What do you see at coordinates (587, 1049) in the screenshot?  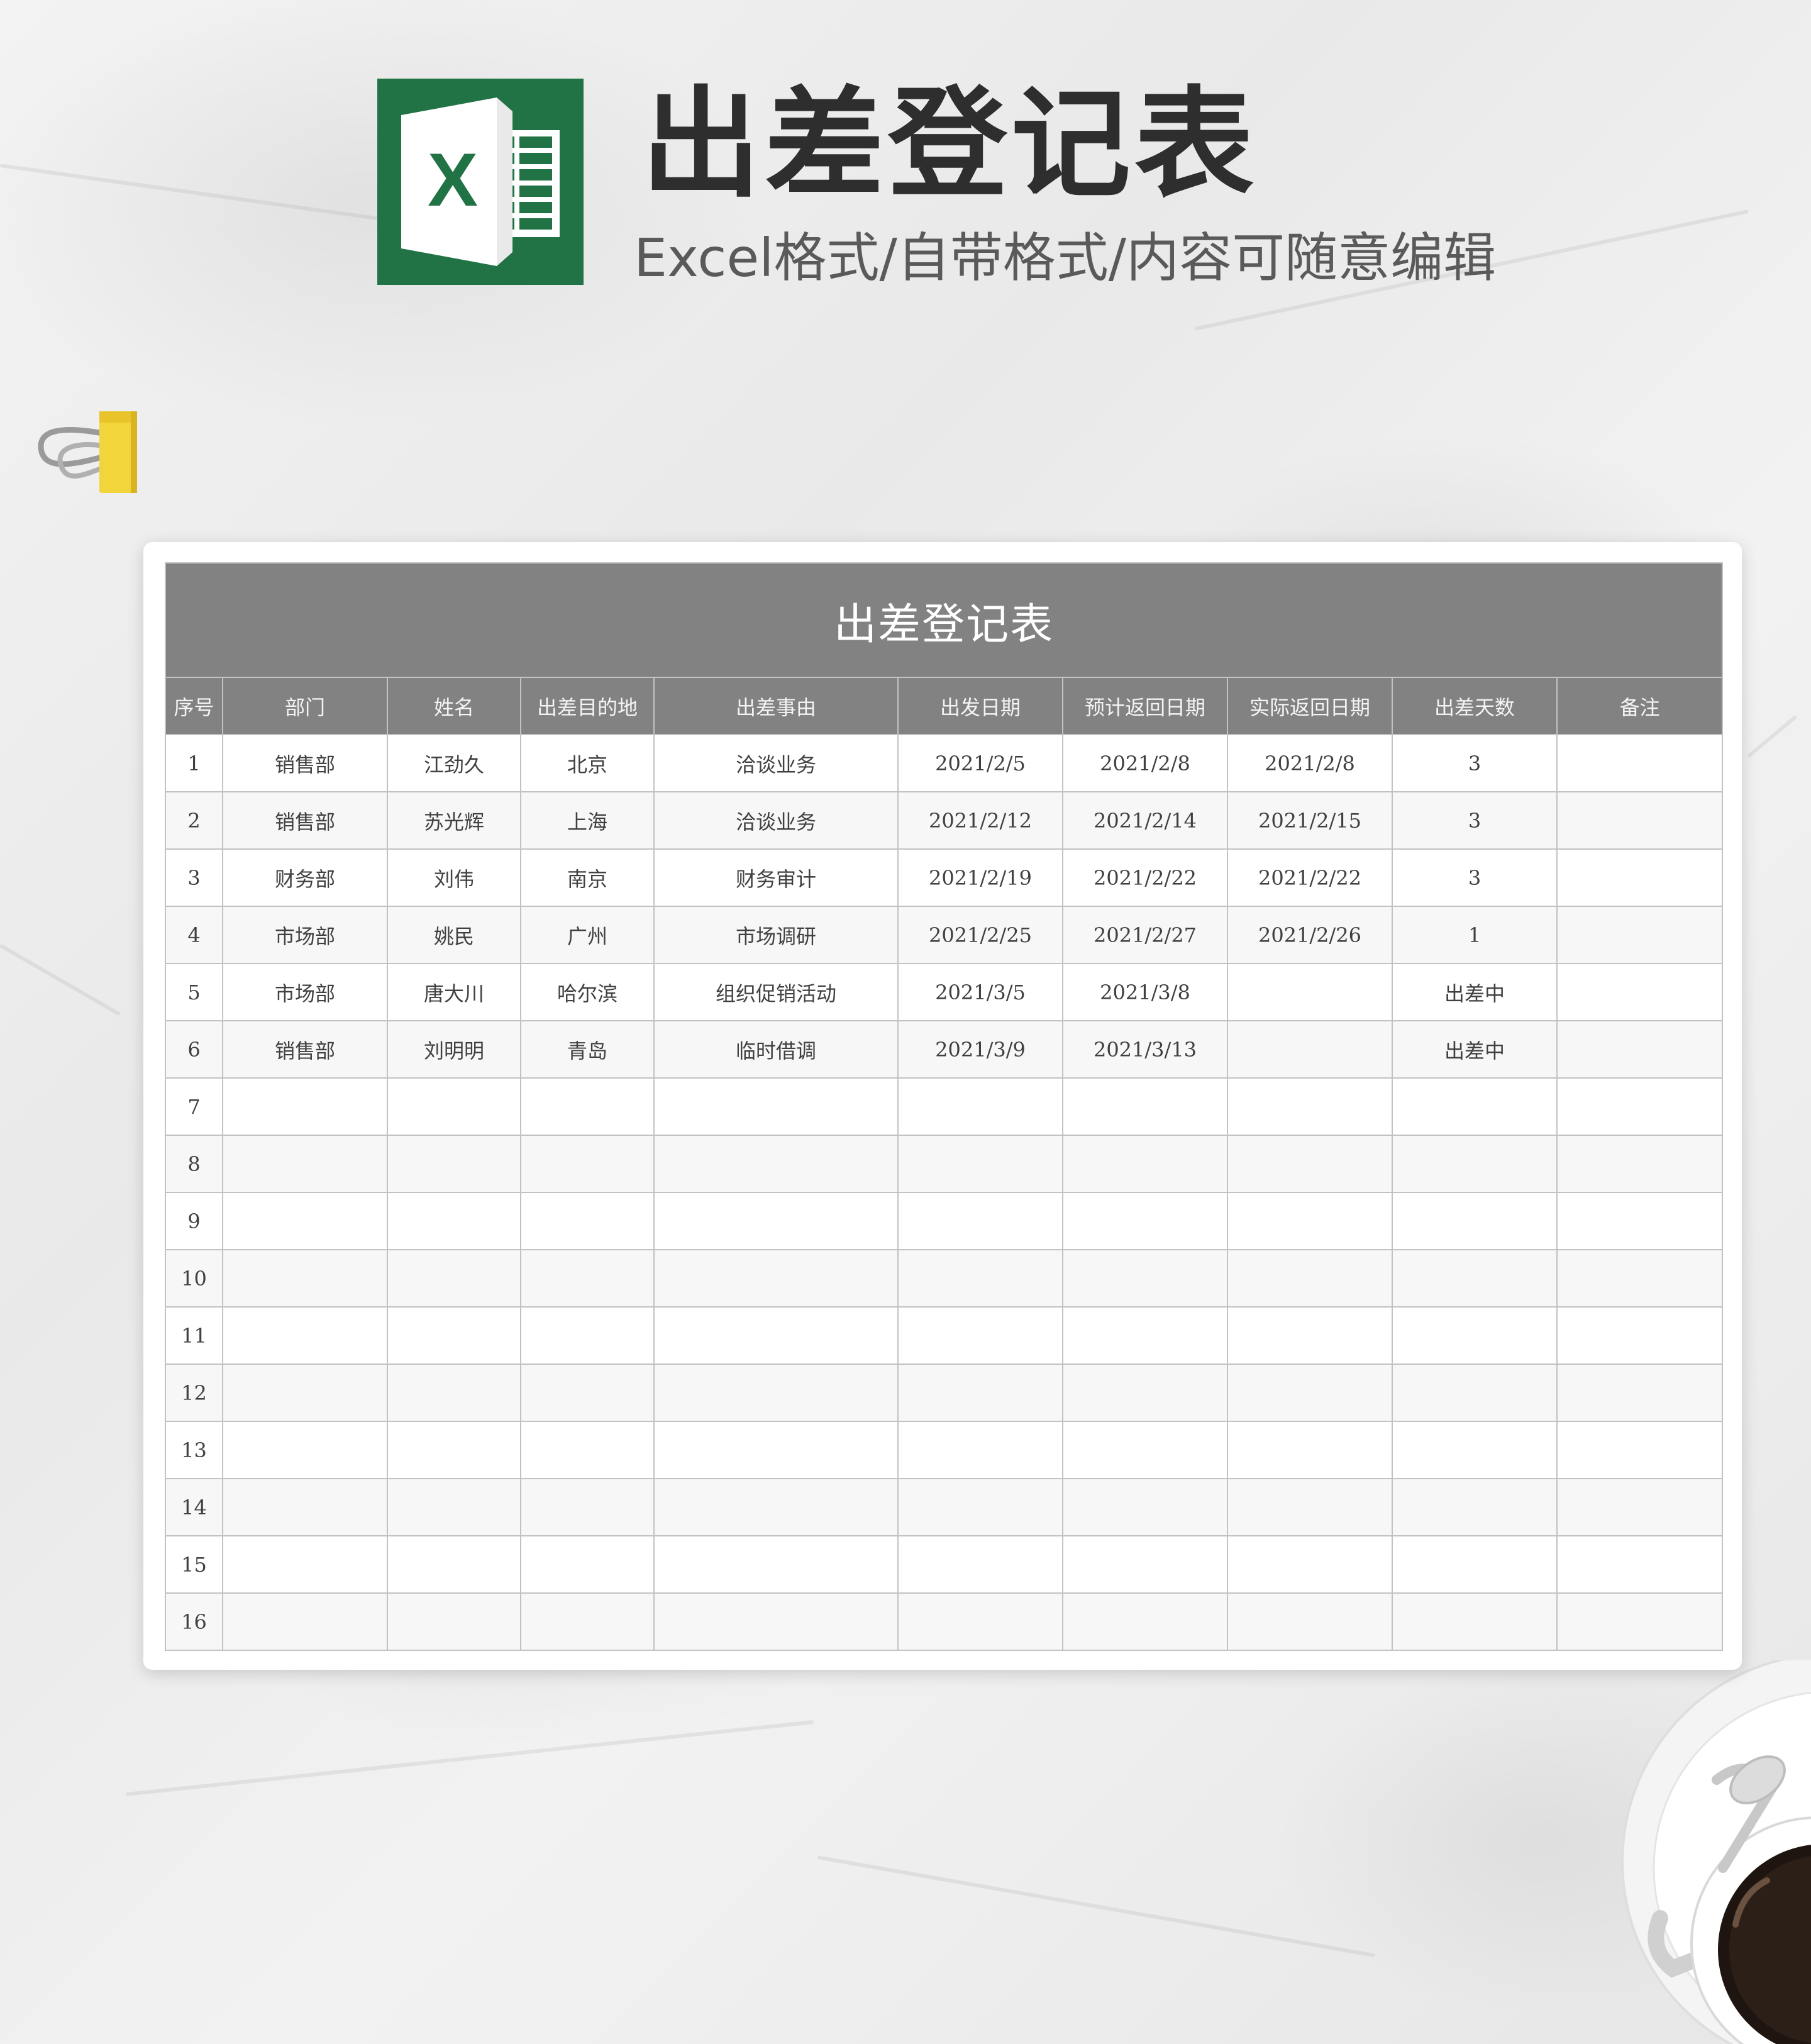 I see `table-cell-destination: 青岛` at bounding box center [587, 1049].